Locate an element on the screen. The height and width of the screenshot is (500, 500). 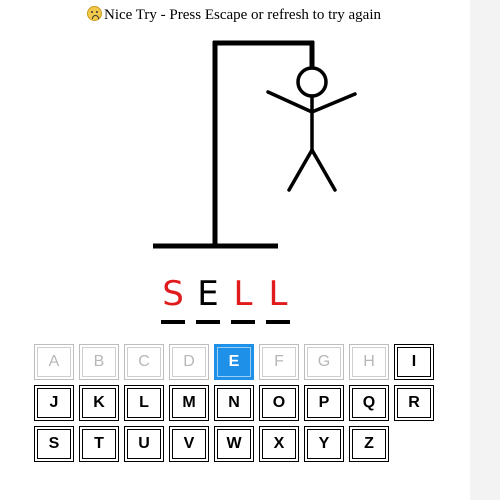
letter-slot: S is located at coordinates (173, 300).